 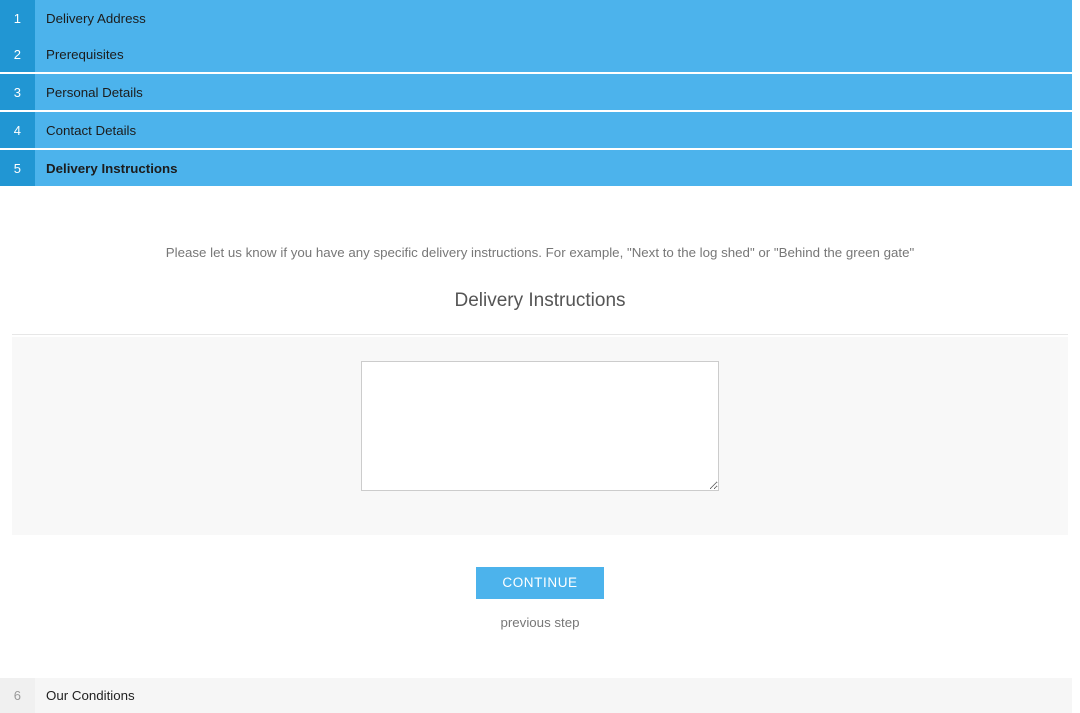 I want to click on panel-actions: CONTINUE previous step, so click(x=540, y=582).